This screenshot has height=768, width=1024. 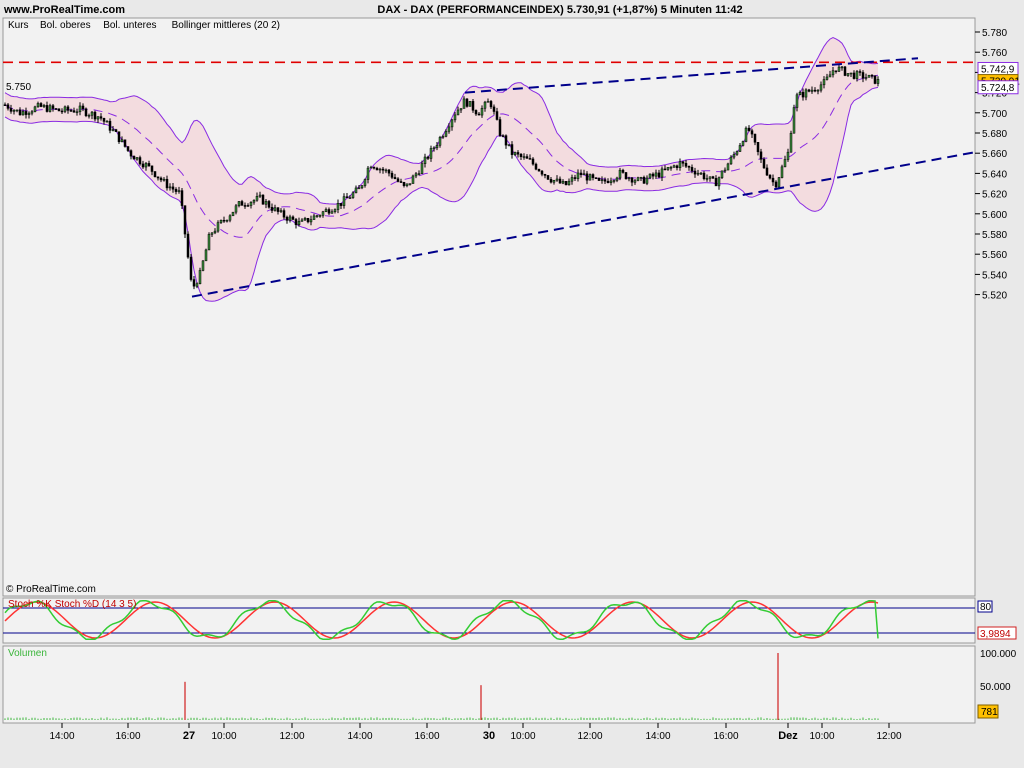 I want to click on y-tick-label: 5.600, so click(x=994, y=215).